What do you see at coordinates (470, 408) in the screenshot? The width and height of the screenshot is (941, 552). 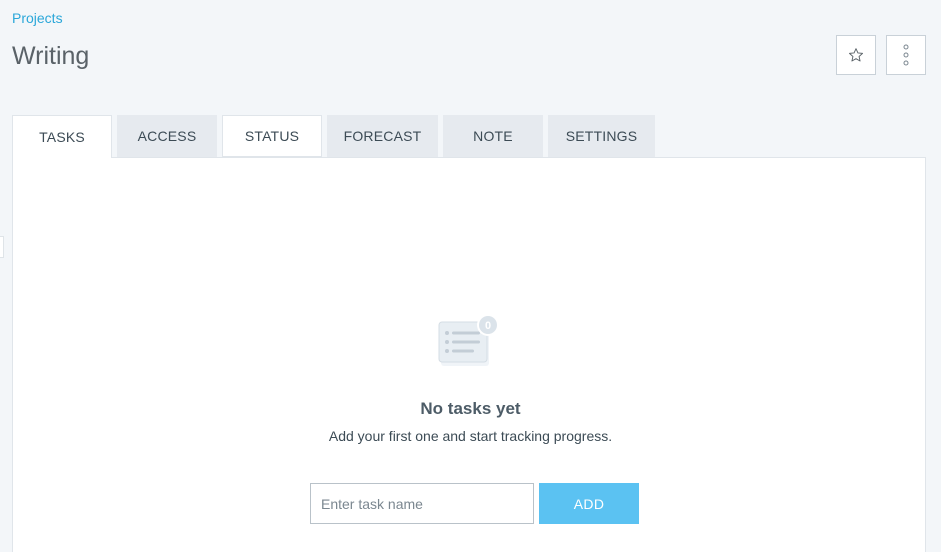 I see `empty-state-title: No tasks yet` at bounding box center [470, 408].